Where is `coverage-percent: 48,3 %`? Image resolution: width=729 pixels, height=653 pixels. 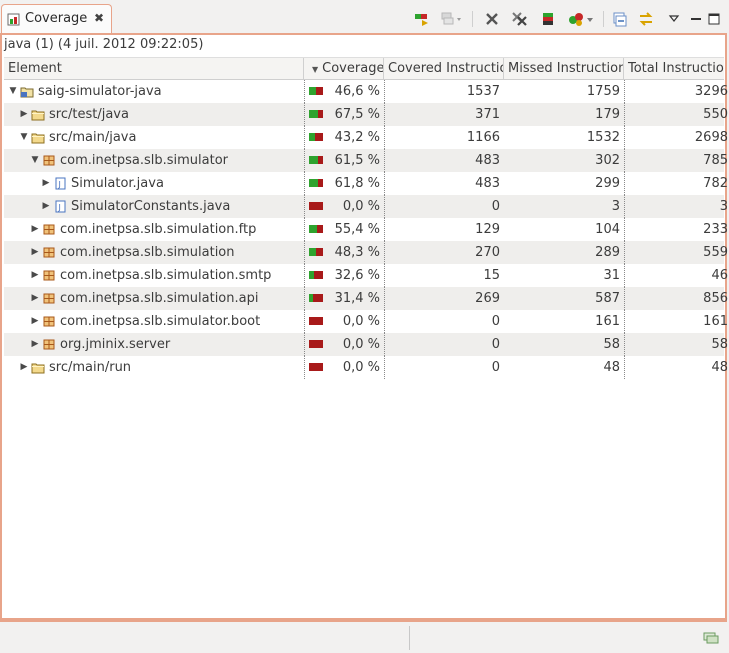 coverage-percent: 48,3 % is located at coordinates (357, 252).